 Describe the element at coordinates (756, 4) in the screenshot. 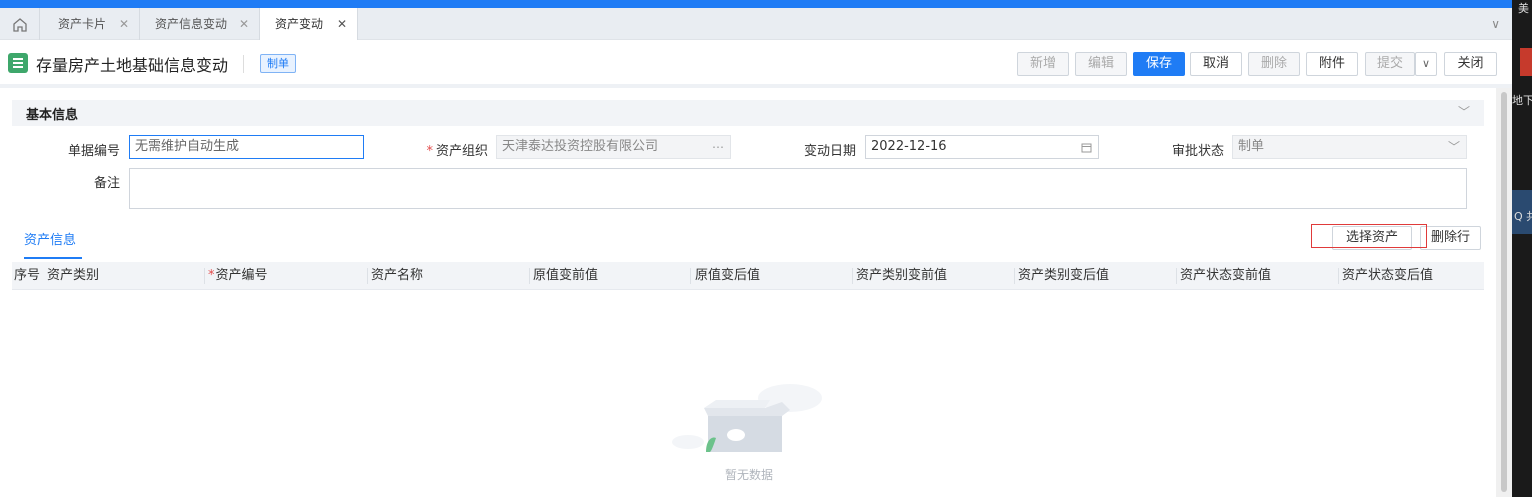

I see `top-accent-bar` at that location.